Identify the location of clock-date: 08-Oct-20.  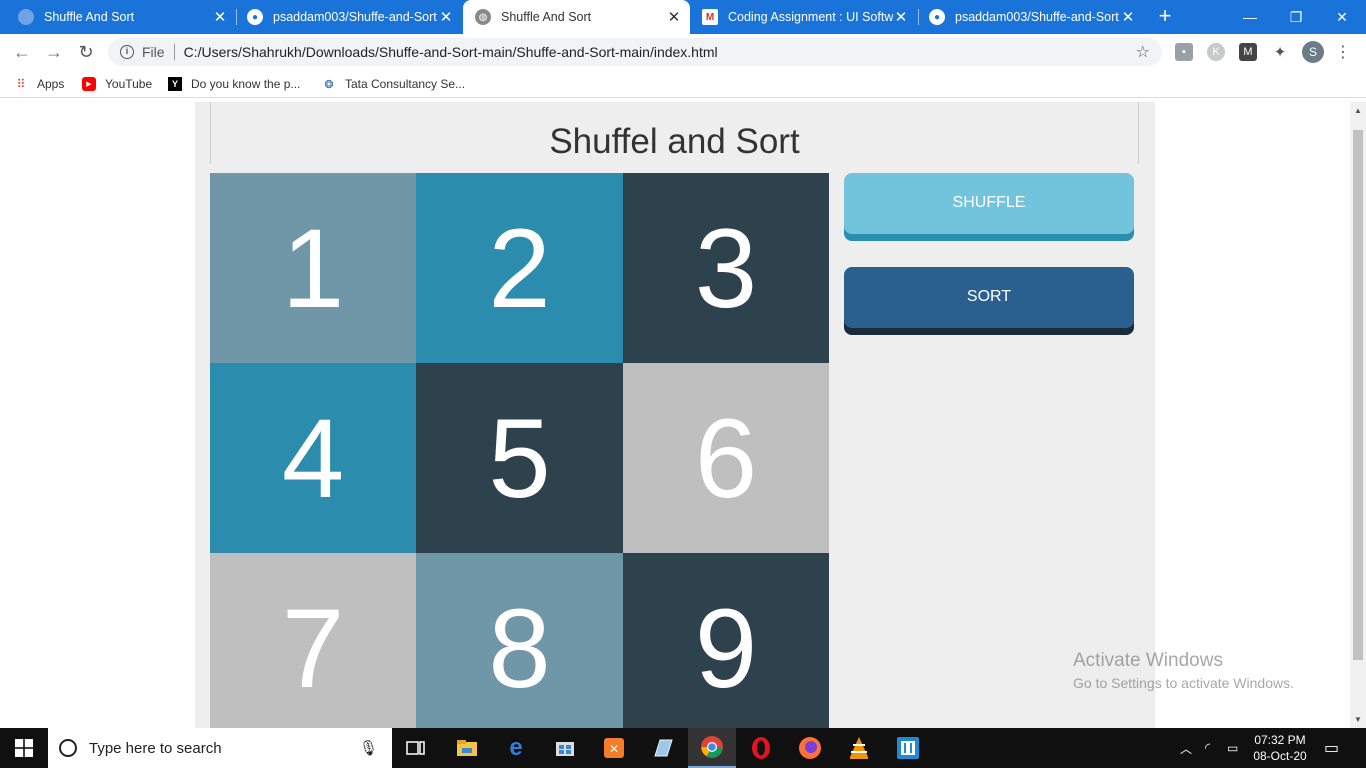
(1280, 756).